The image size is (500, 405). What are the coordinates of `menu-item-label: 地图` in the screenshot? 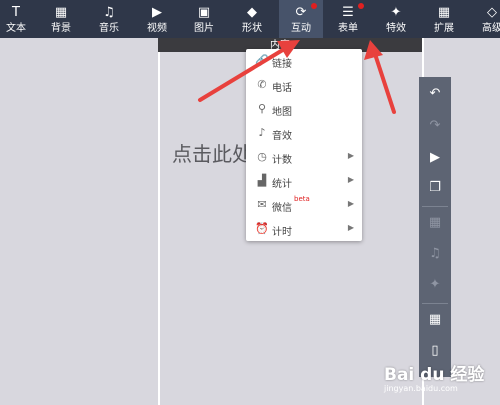 It's located at (282, 112).